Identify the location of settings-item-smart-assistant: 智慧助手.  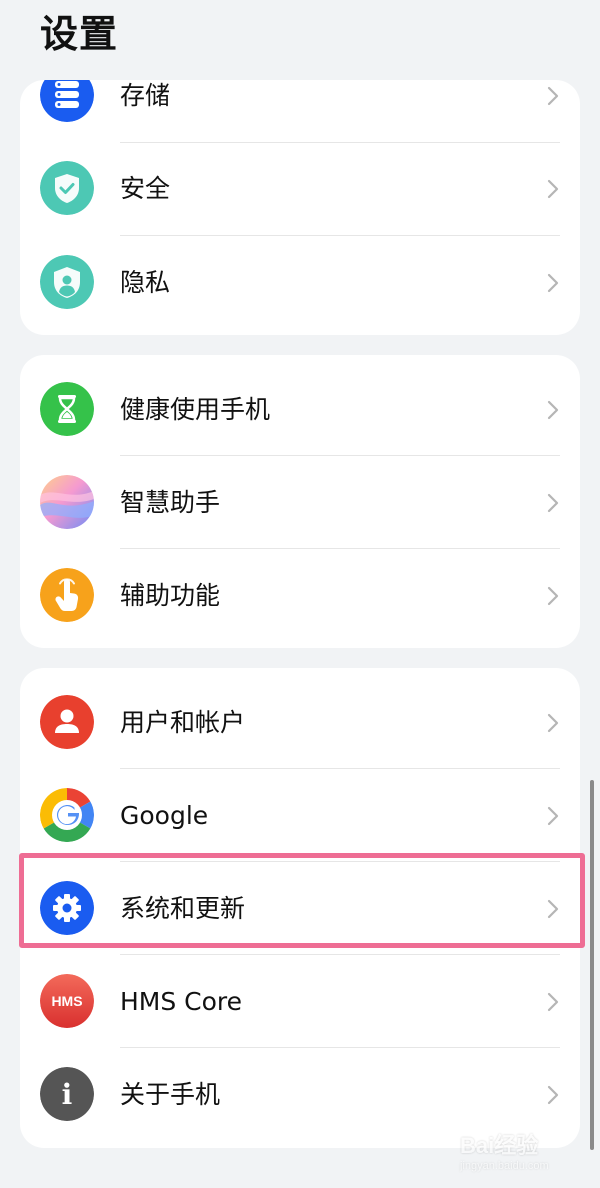
(300, 502).